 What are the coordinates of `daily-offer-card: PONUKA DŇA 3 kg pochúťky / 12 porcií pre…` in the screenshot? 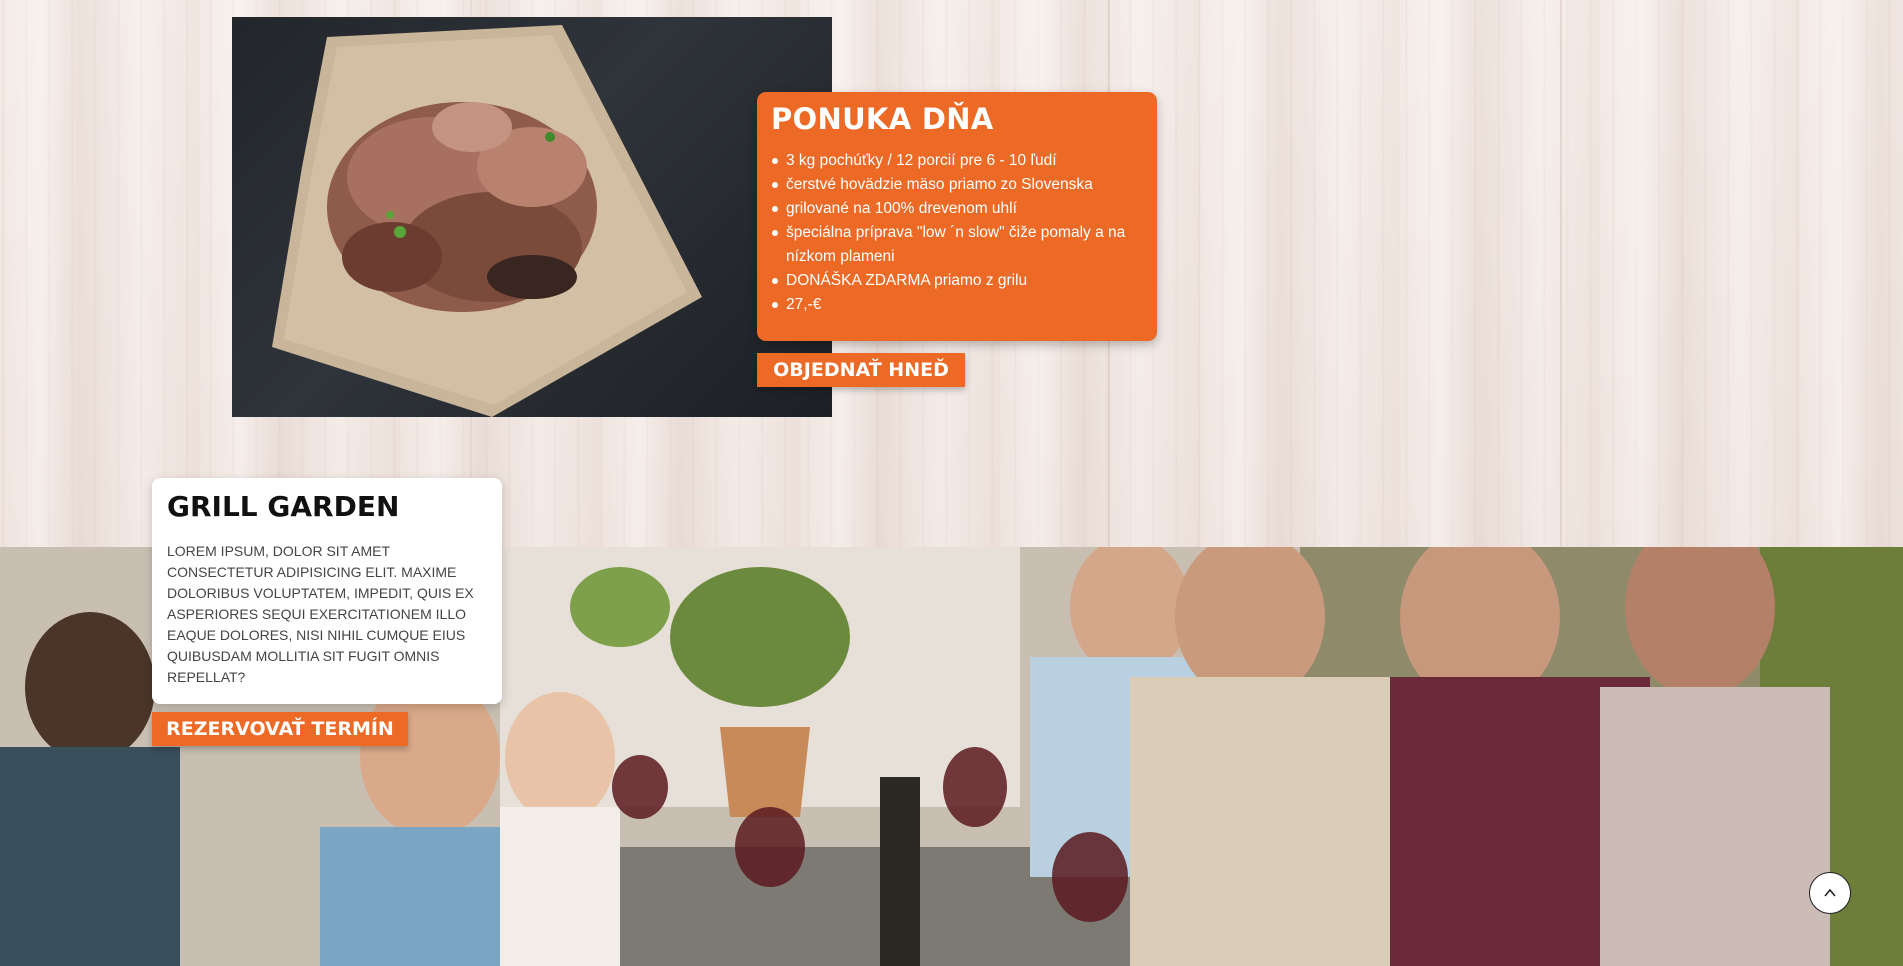 It's located at (957, 216).